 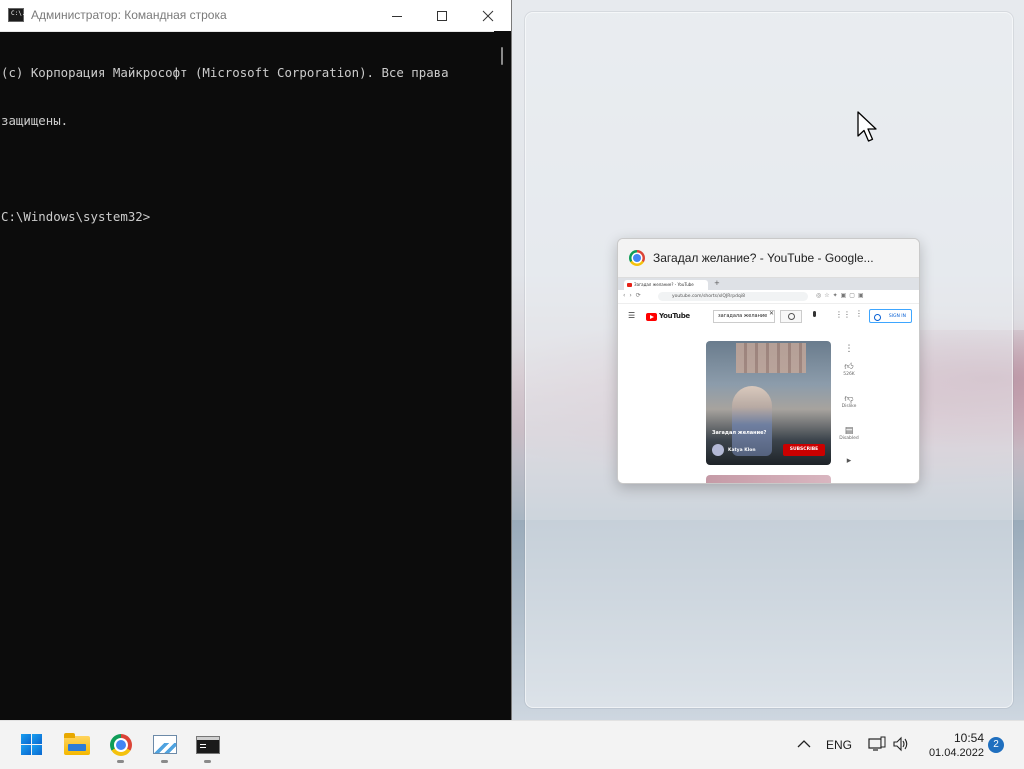 I want to click on minimize-button, so click(x=397, y=15).